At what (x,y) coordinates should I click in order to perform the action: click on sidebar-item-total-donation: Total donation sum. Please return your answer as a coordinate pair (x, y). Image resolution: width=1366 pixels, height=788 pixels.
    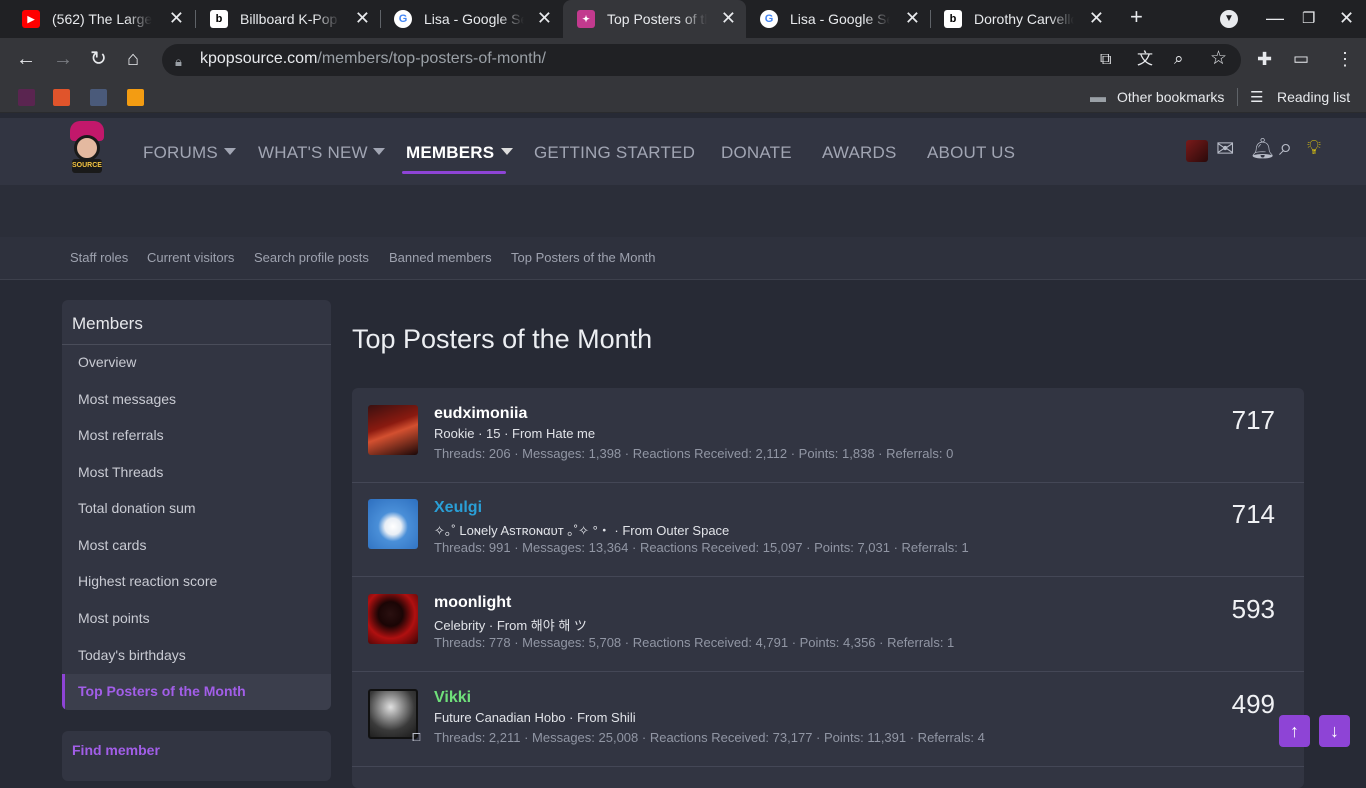
    Looking at the image, I should click on (137, 508).